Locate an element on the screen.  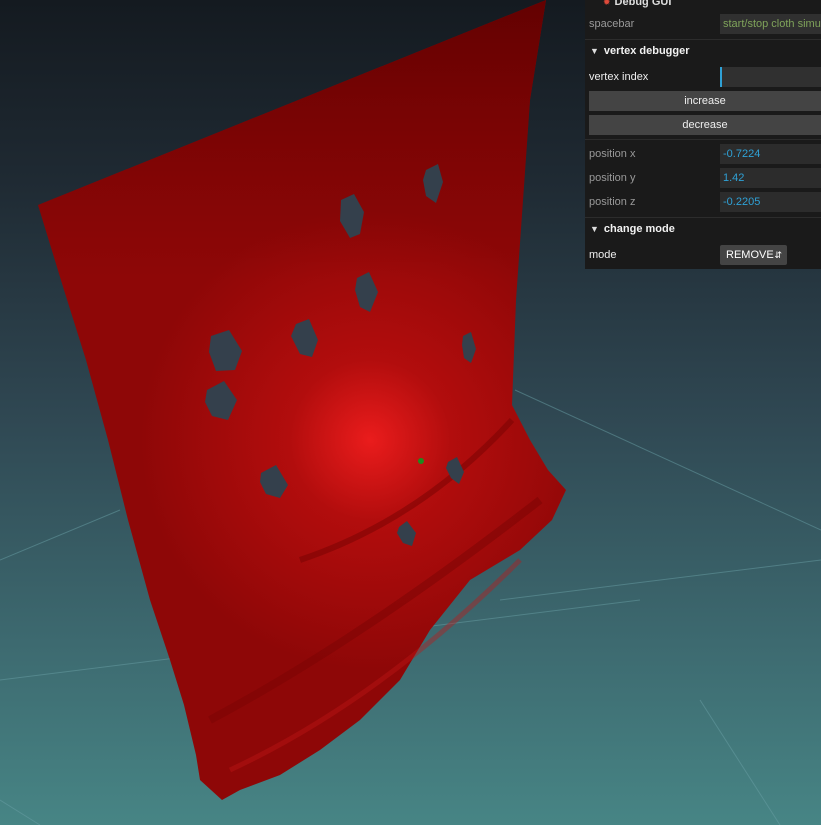
position-z-row: position z -0.2205 is located at coordinates (703, 202).